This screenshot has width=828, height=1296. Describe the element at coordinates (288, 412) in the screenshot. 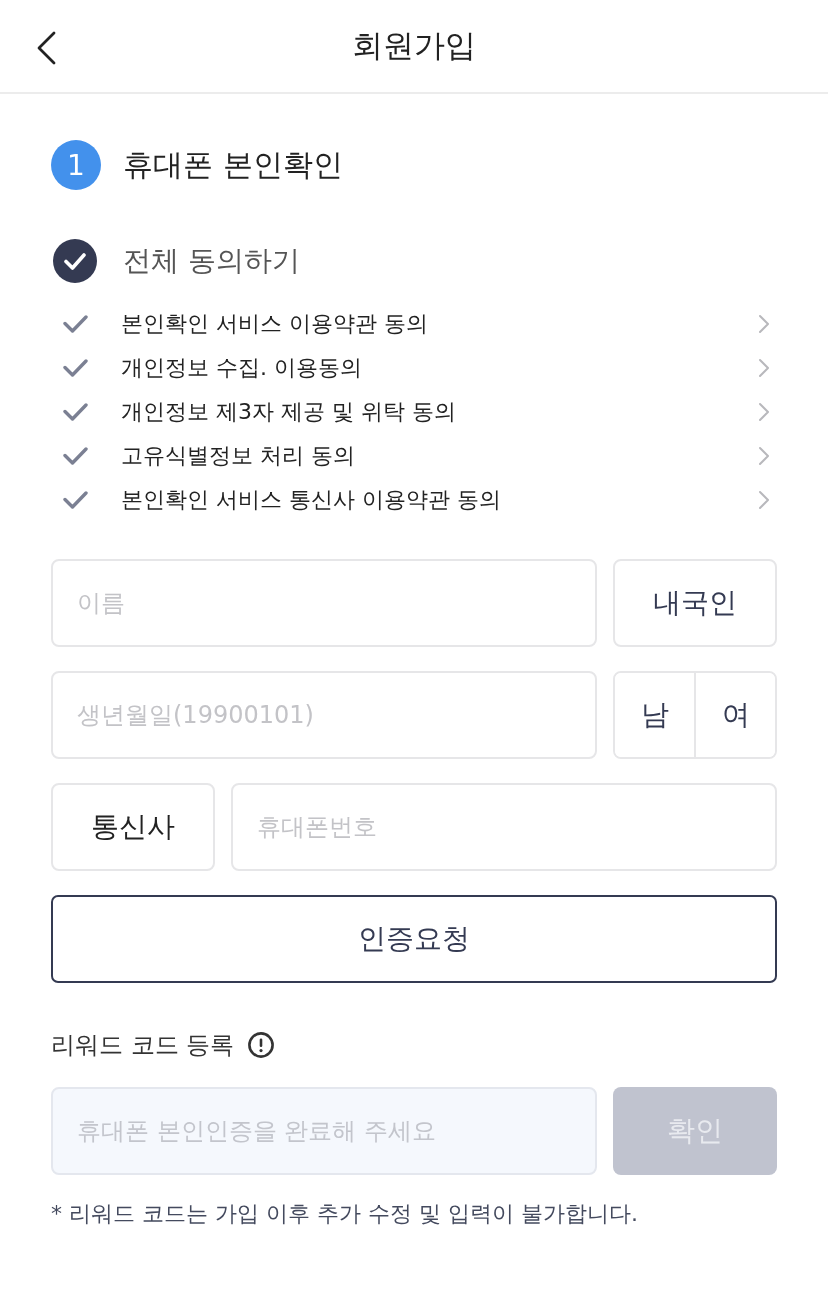

I see `terms-item: 개인정보 제3자 제공 및 위탁 동의` at that location.